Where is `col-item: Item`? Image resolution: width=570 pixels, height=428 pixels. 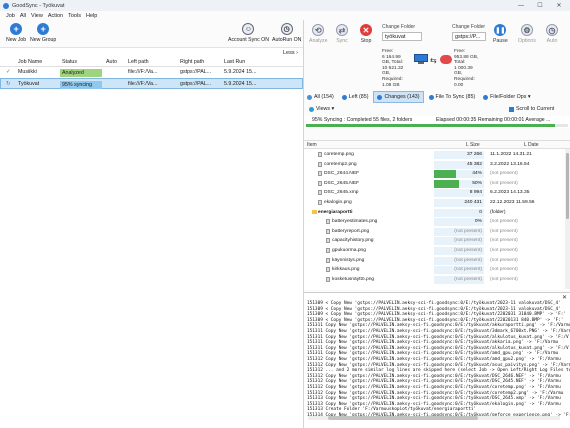 col-item: Item is located at coordinates (312, 145).